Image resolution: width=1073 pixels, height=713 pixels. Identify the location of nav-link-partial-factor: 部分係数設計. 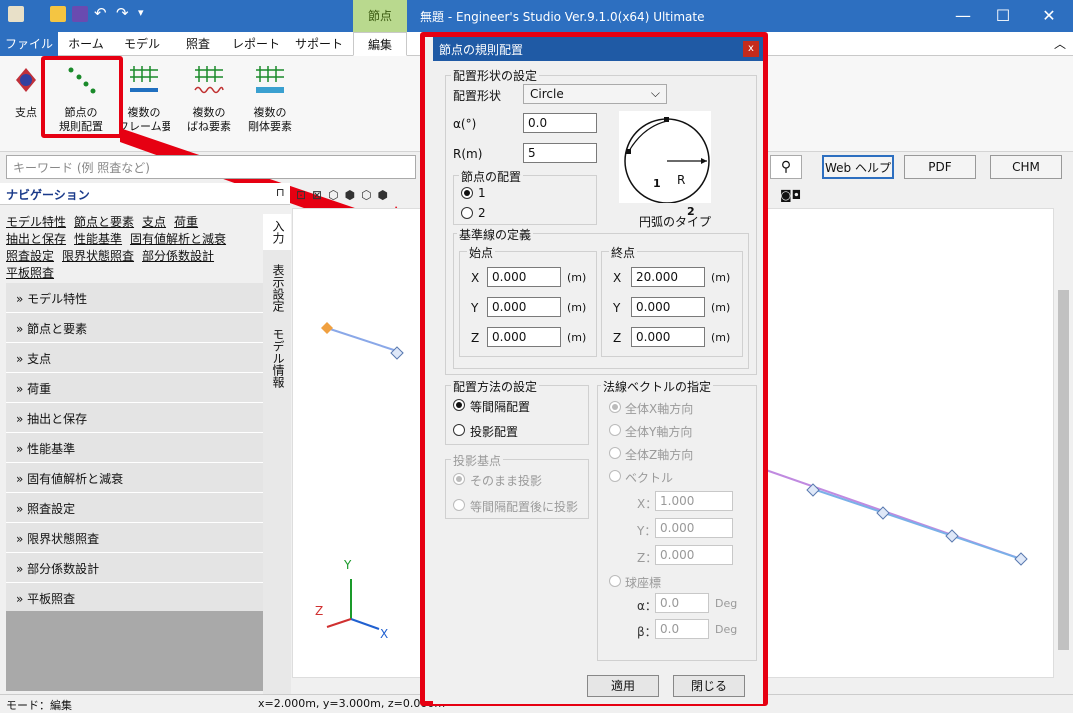
(178, 256).